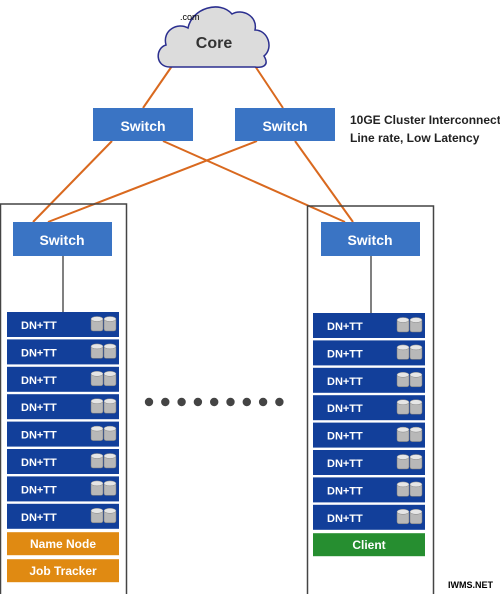 The width and height of the screenshot is (500, 594). What do you see at coordinates (72, 181) in the screenshot?
I see `link-switch1-rack1` at bounding box center [72, 181].